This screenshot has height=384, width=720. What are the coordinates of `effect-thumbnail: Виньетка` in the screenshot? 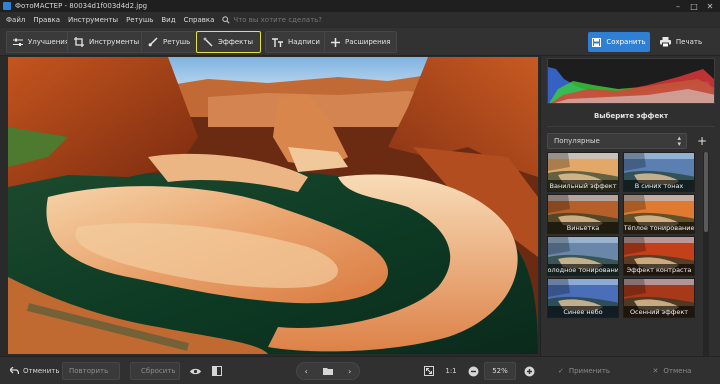 It's located at (583, 214).